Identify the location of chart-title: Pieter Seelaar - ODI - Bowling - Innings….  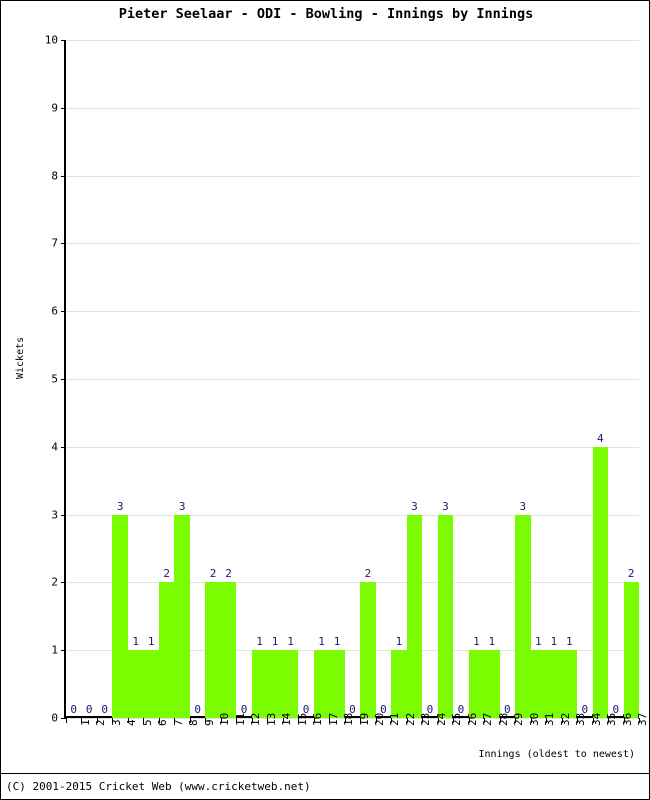
(326, 14).